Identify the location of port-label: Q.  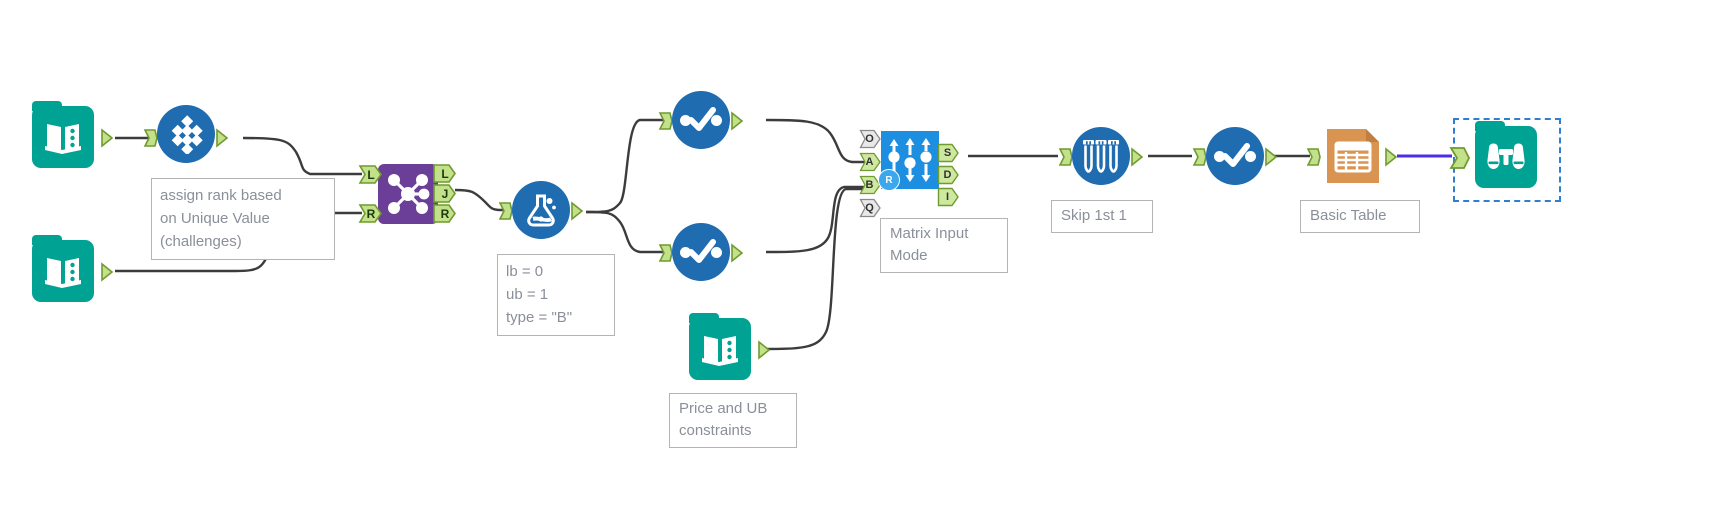
(869, 207).